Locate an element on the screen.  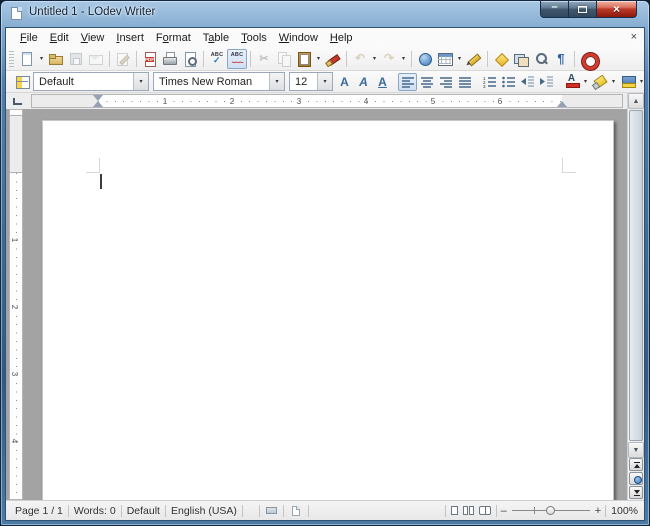
copy-button is located at coordinates (284, 59).